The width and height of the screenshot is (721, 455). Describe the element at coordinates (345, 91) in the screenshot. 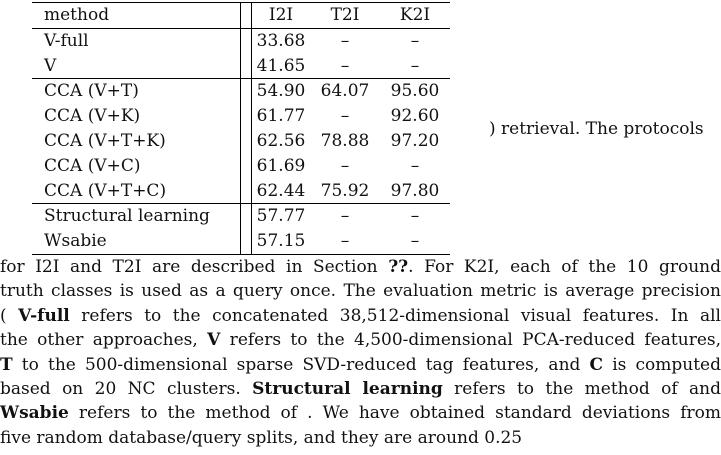

I see `cell-t2i: 64.07` at that location.